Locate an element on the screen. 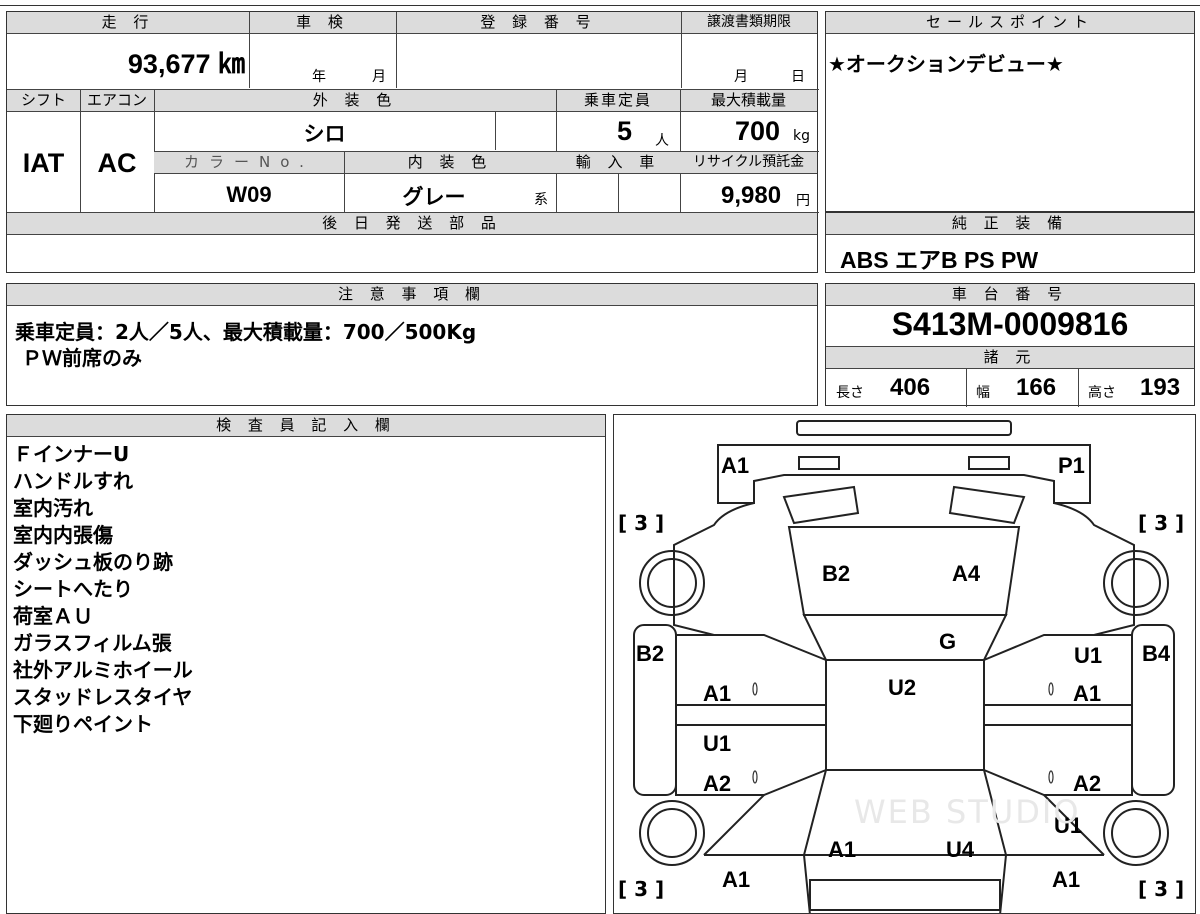  notes-line-2: ＰＷ前席のみ is located at coordinates (78, 358).